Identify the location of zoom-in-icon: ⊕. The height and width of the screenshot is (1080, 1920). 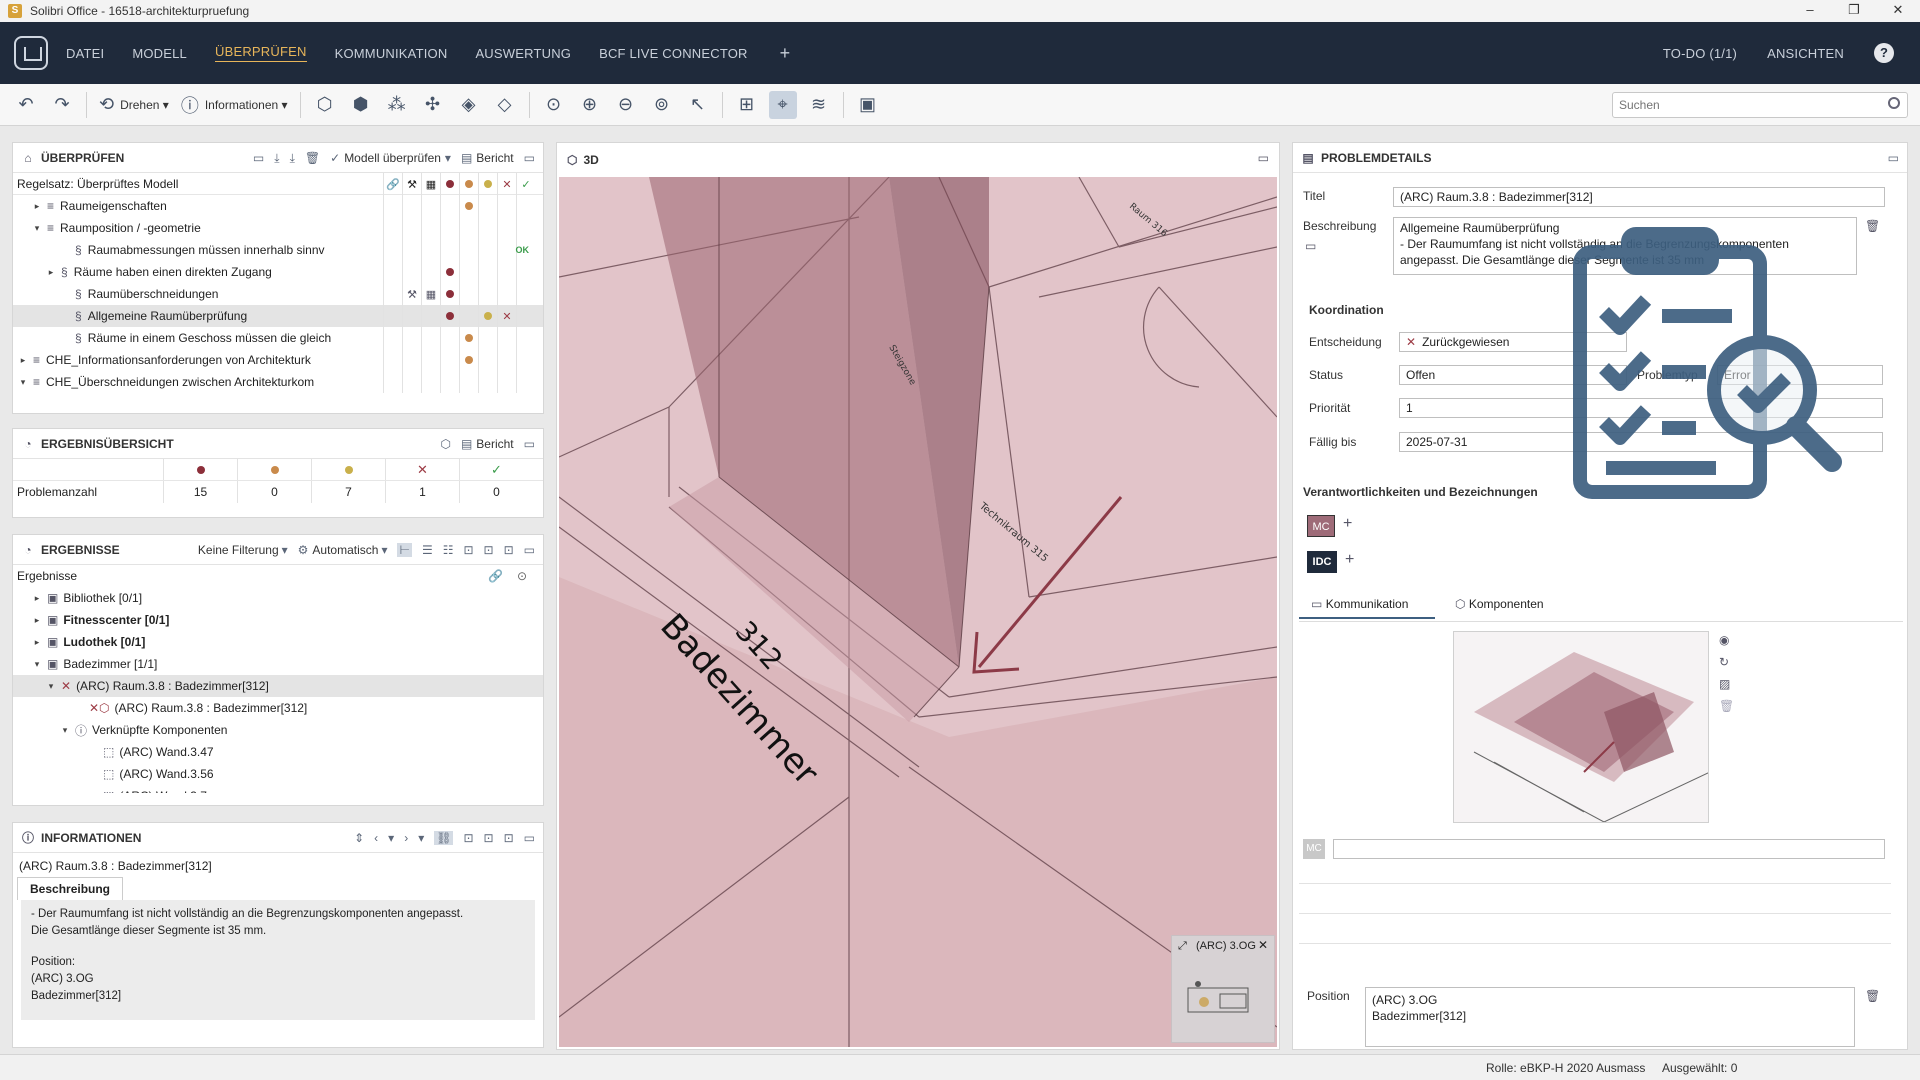
(590, 105).